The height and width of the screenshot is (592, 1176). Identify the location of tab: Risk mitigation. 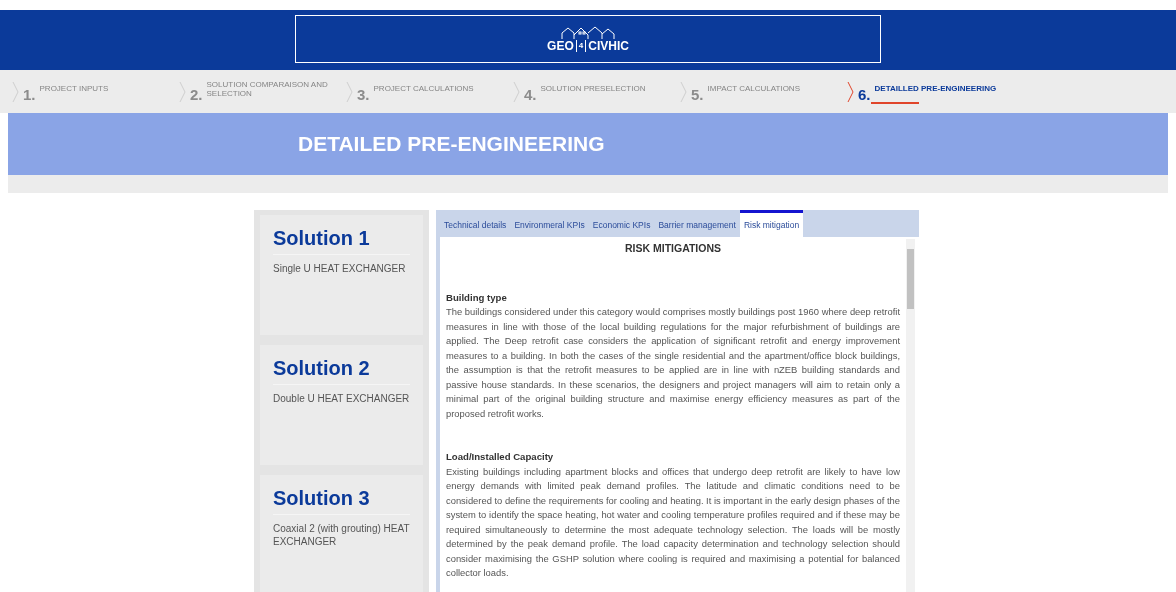
(771, 223).